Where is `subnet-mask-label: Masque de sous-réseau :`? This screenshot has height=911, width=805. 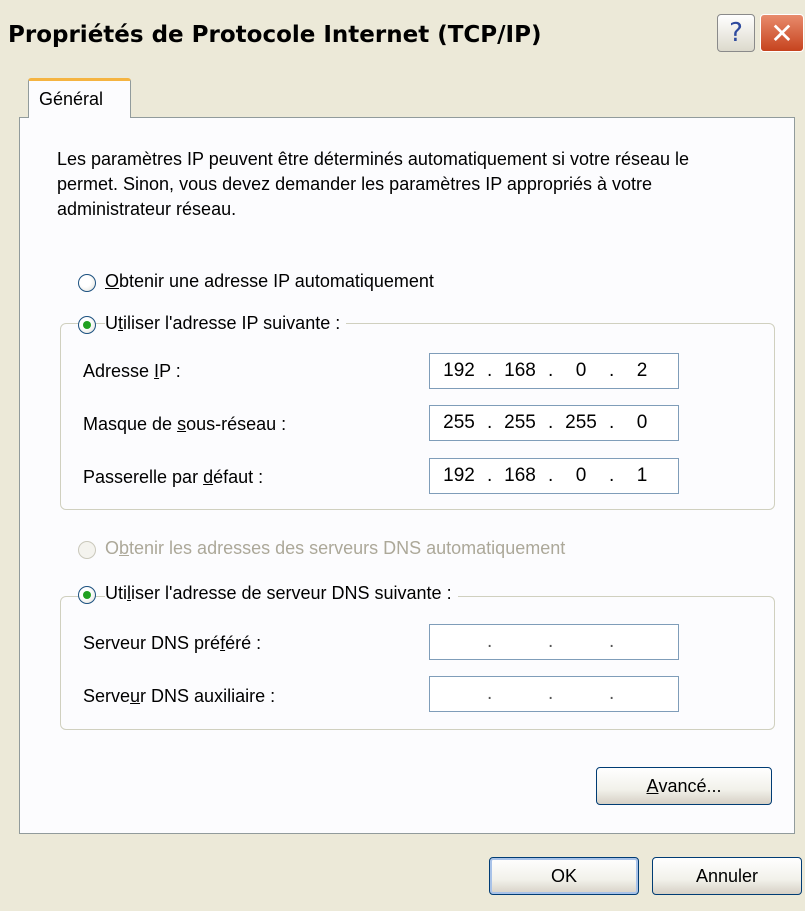
subnet-mask-label: Masque de sous-réseau : is located at coordinates (185, 424).